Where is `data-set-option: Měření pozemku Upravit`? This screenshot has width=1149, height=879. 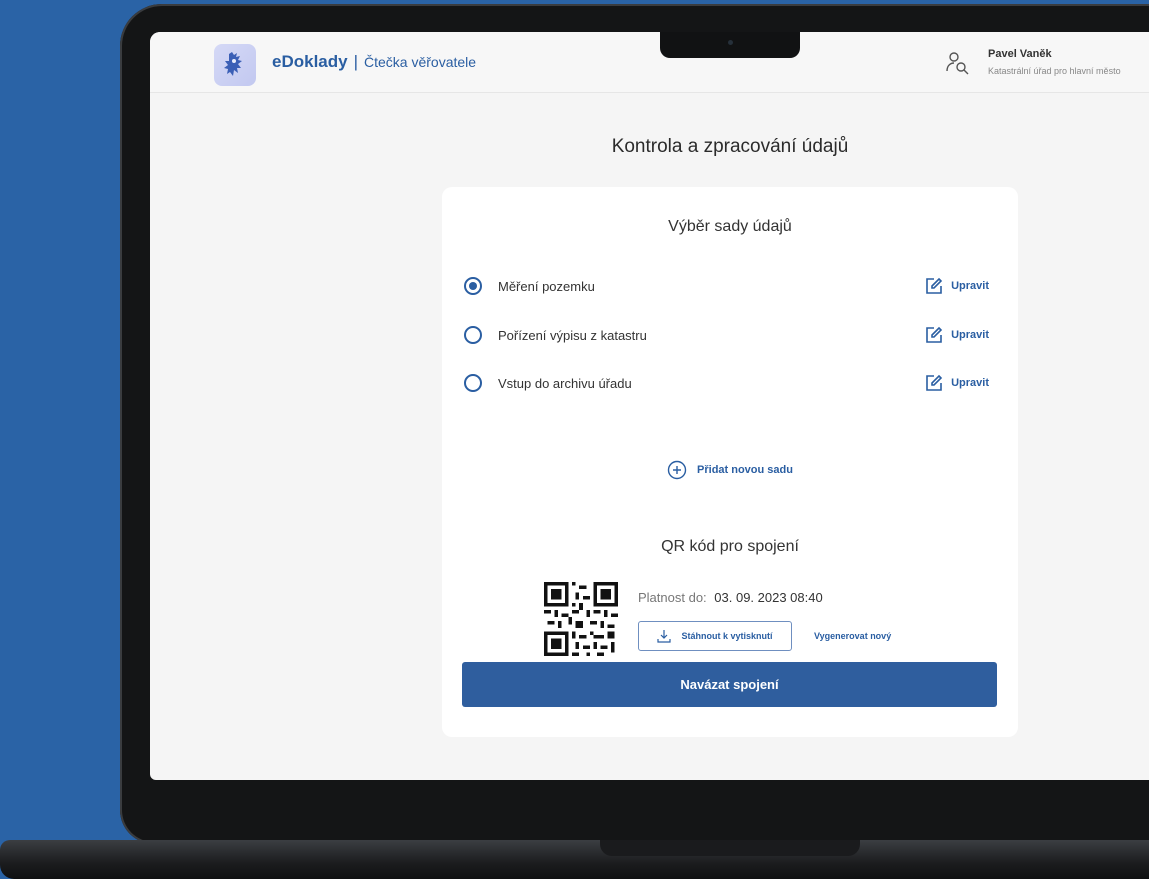 data-set-option: Měření pozemku Upravit is located at coordinates (726, 286).